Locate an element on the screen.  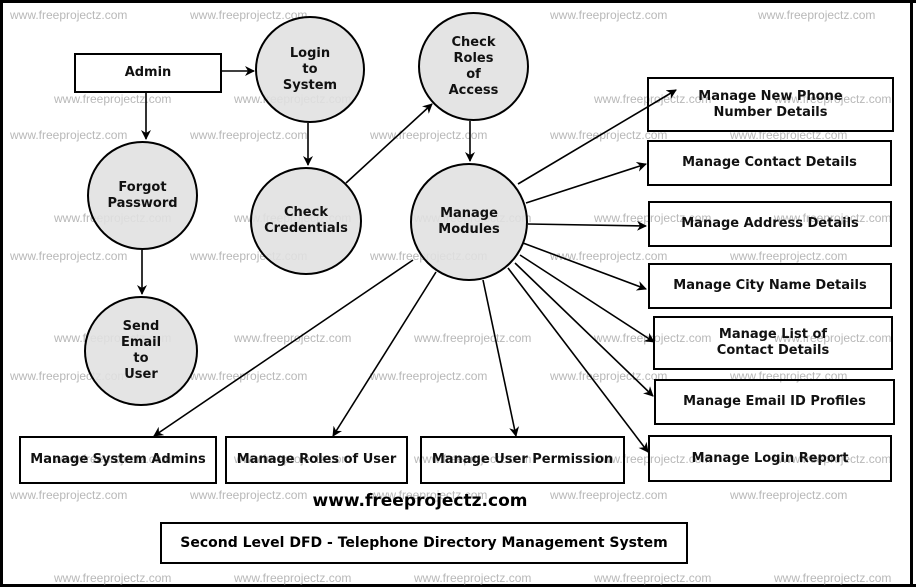
process-send-email-to-user: Send Email to User is located at coordinates (141, 351).